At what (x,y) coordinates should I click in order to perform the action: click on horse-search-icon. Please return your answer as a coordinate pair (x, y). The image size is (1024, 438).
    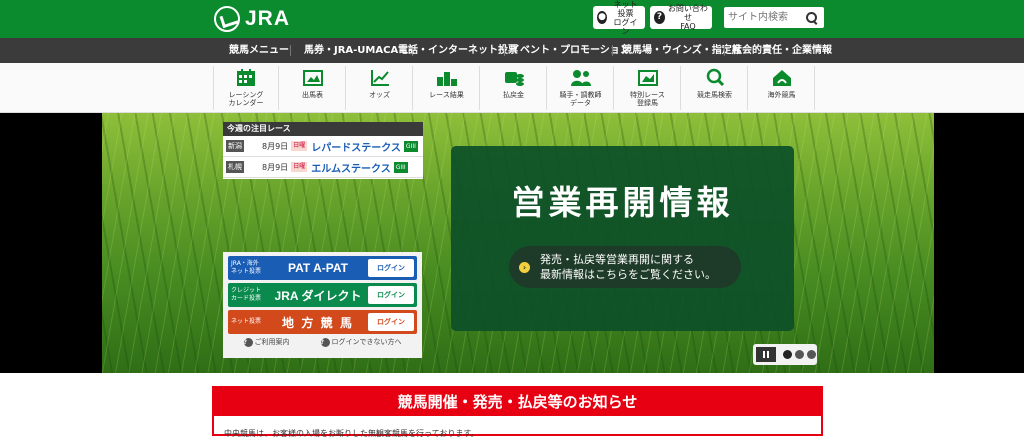
    Looking at the image, I should click on (715, 77).